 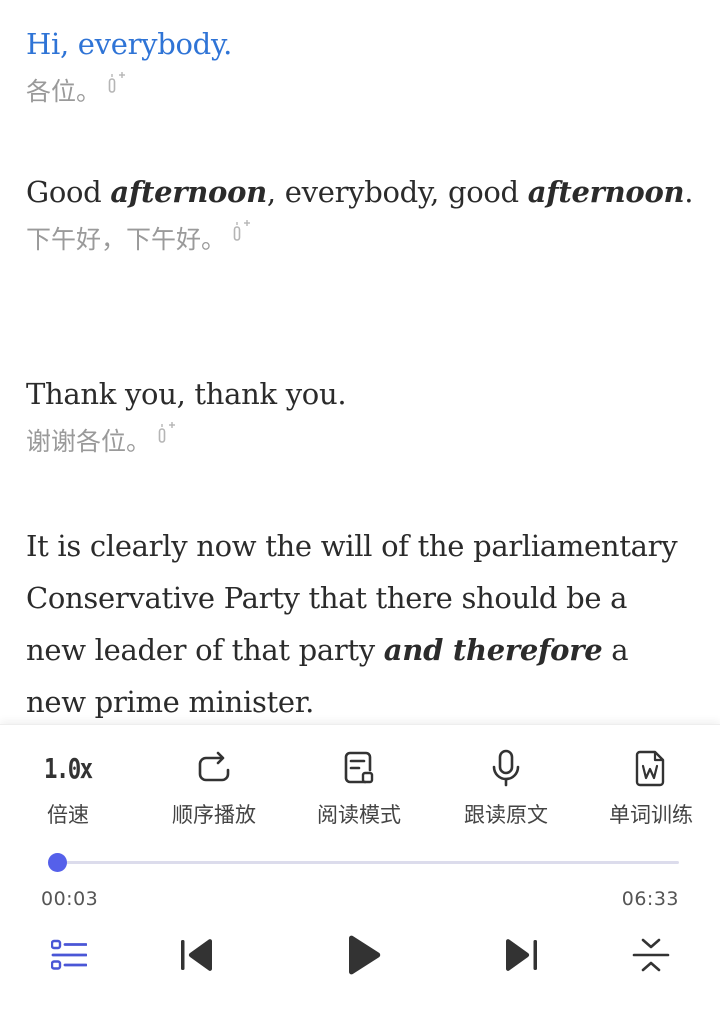 I want to click on sentence-english: Thank you, thank you., so click(x=360, y=394).